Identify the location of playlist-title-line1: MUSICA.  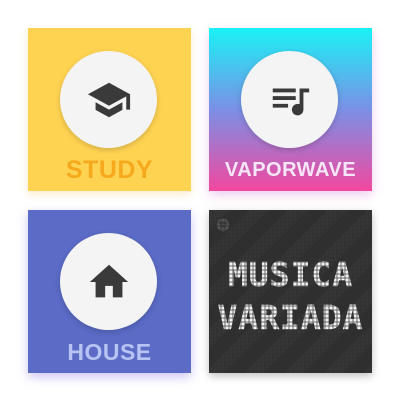
(290, 274).